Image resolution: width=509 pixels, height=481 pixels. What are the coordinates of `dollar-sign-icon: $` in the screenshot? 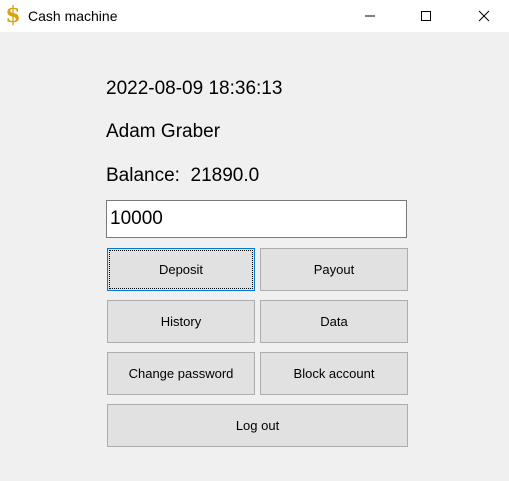 It's located at (13, 15).